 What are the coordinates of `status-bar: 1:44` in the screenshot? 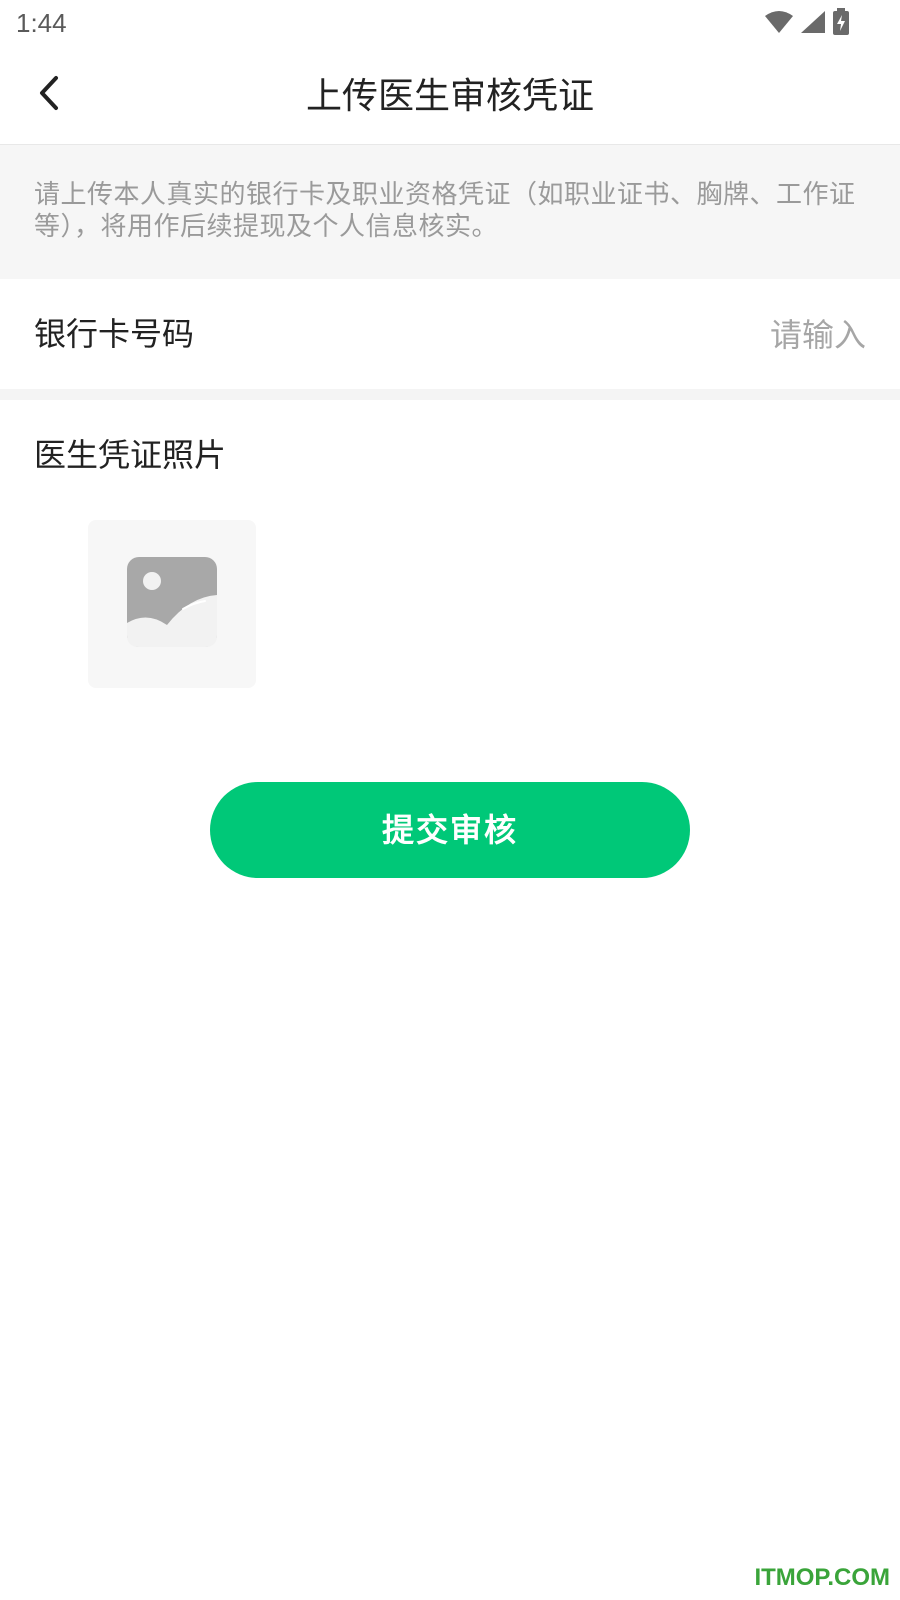 It's located at (450, 25).